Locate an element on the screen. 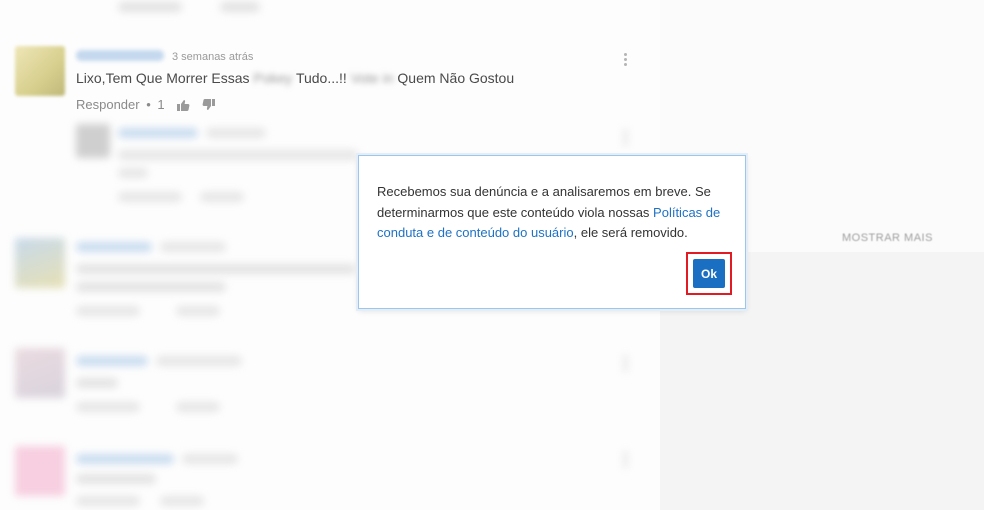 Image resolution: width=984 pixels, height=510 pixels. show-more-button: MOSTRAR MAIS is located at coordinates (887, 238).